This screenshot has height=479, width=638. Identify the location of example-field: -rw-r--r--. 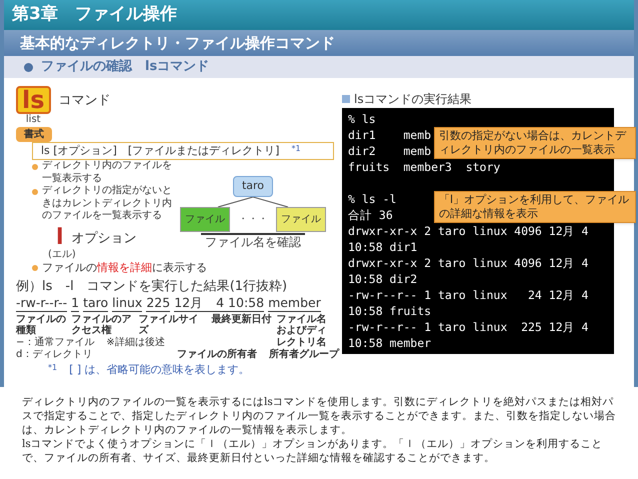
(42, 303).